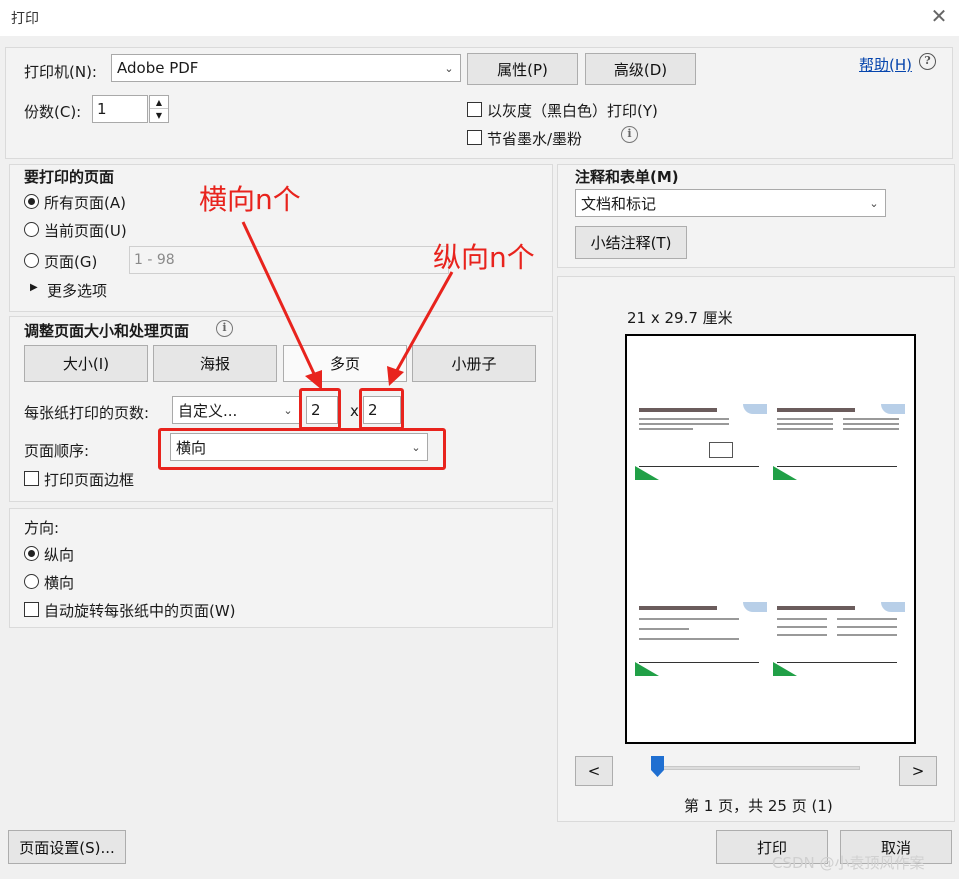 The image size is (959, 879). Describe the element at coordinates (347, 305) in the screenshot. I see `annotation-arrows` at that location.